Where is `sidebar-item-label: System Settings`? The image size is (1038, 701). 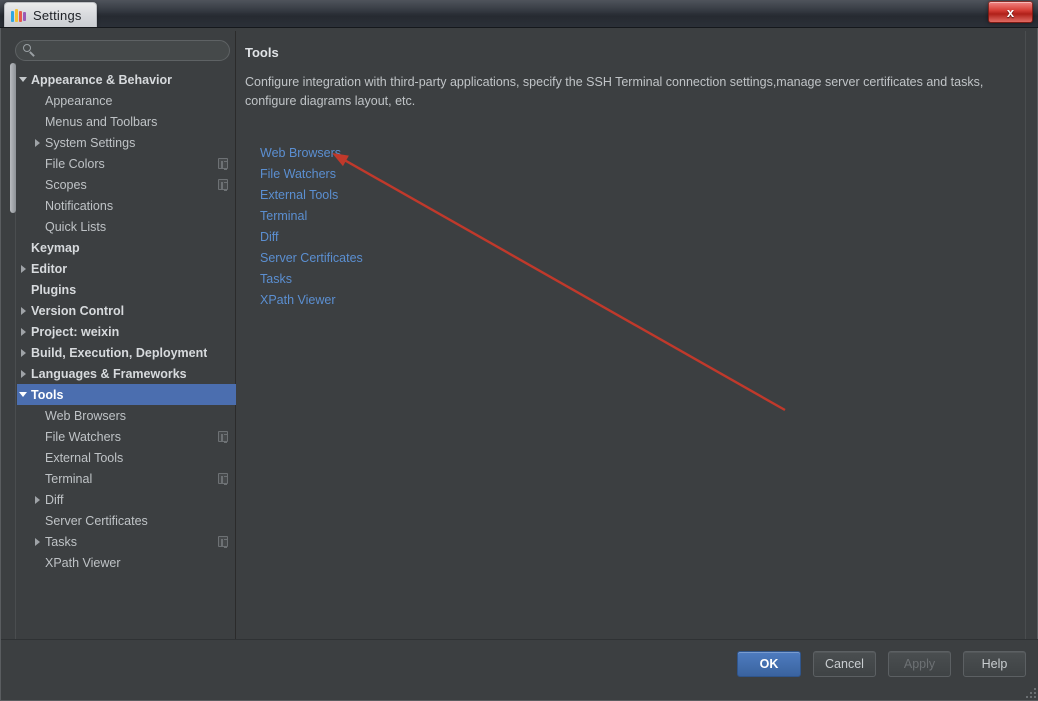 sidebar-item-label: System Settings is located at coordinates (90, 142).